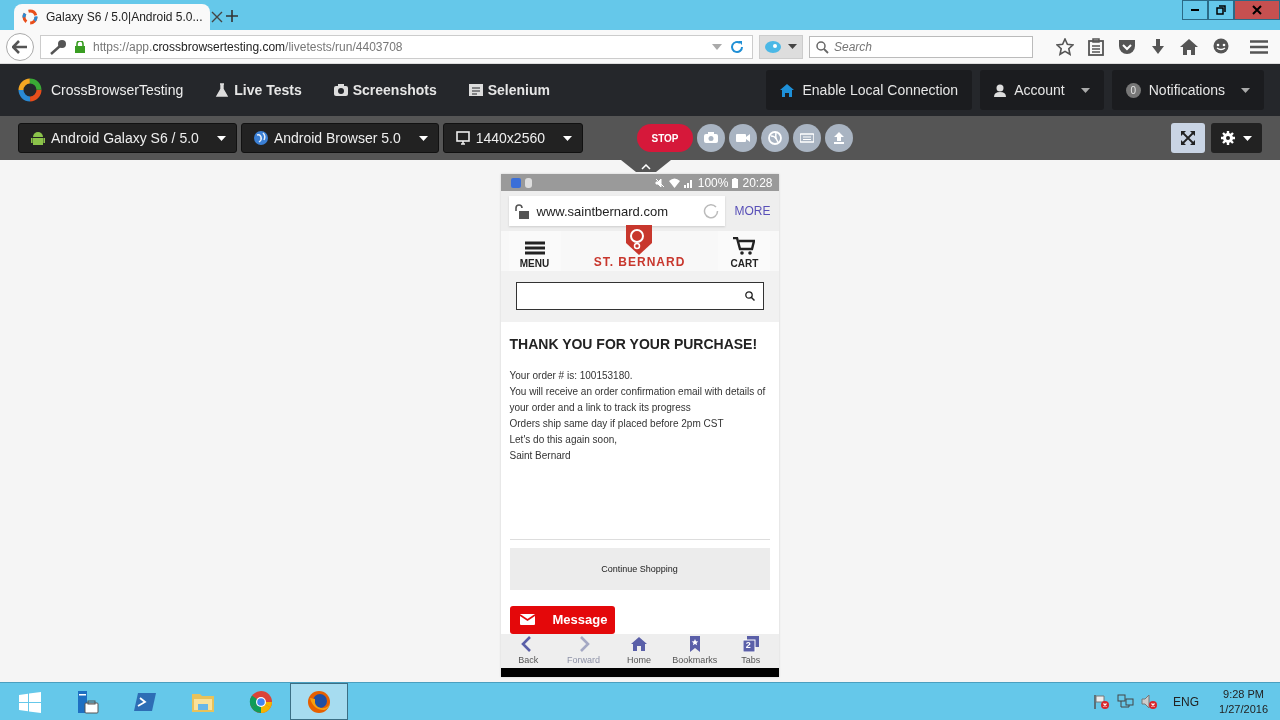 This screenshot has width=1280, height=720. What do you see at coordinates (562, 619) in the screenshot?
I see `message-button: Message` at bounding box center [562, 619].